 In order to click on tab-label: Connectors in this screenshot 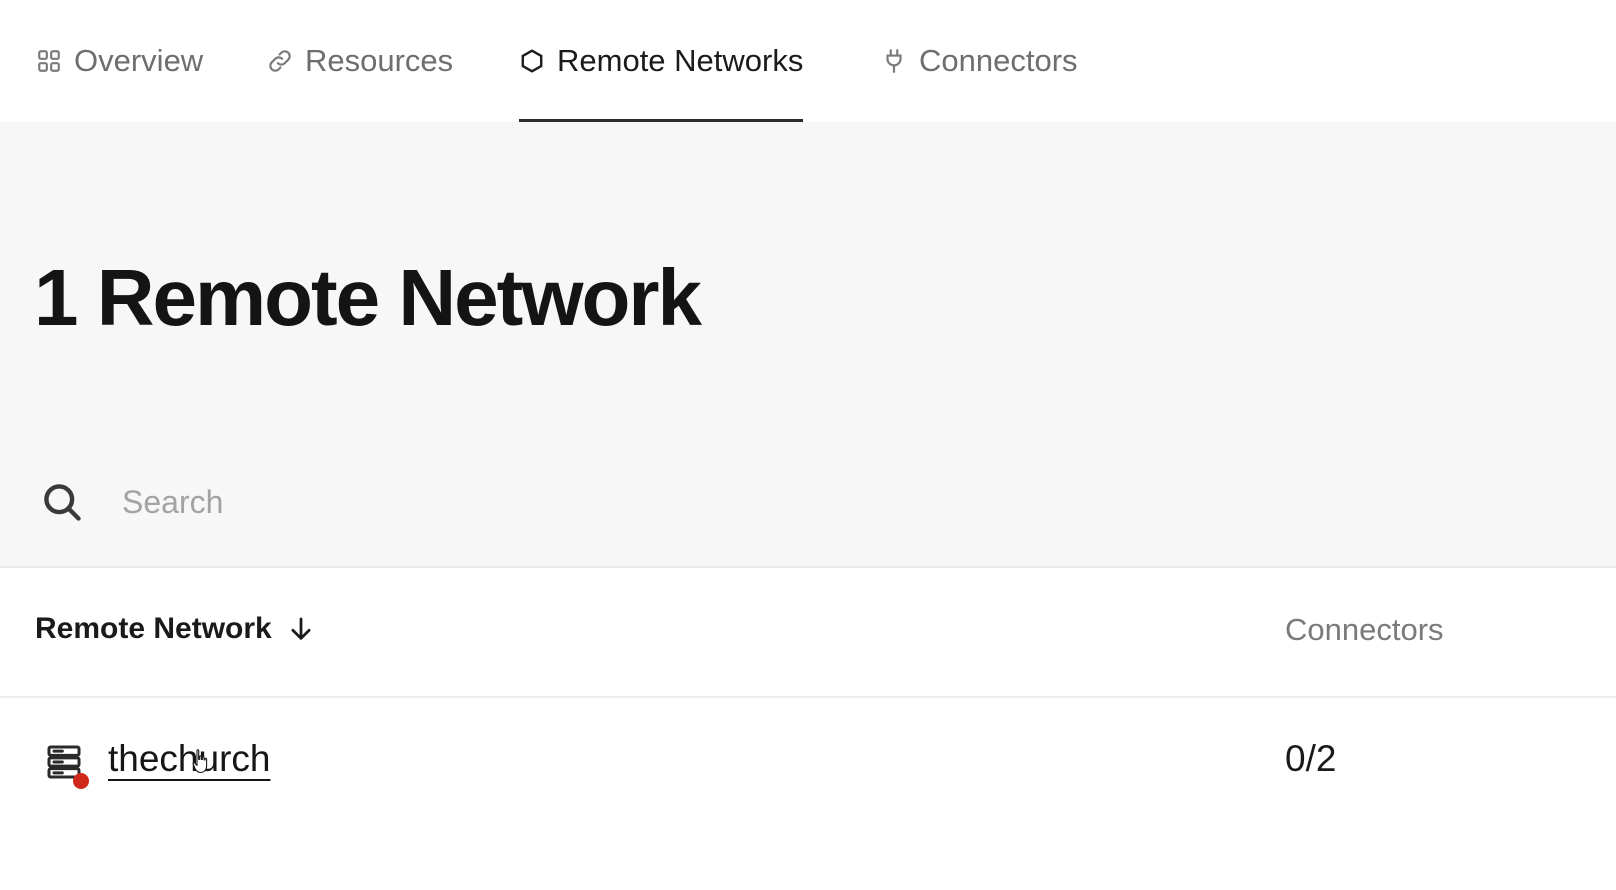, I will do `click(998, 60)`.